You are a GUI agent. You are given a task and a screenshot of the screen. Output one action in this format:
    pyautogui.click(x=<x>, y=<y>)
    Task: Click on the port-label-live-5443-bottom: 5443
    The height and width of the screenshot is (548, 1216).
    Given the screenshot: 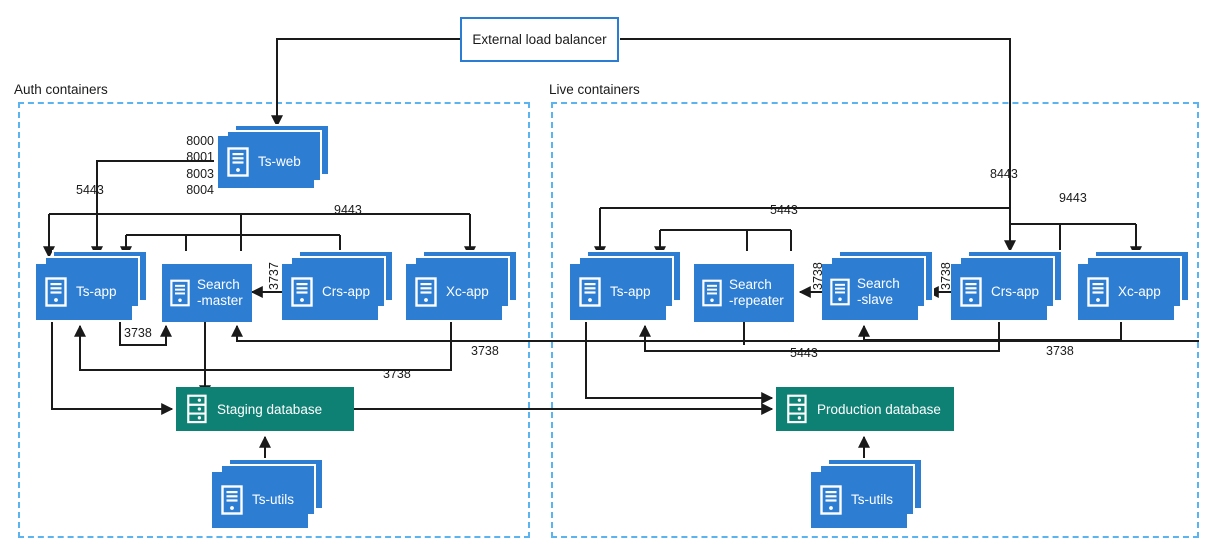 What is the action you would take?
    pyautogui.click(x=804, y=353)
    